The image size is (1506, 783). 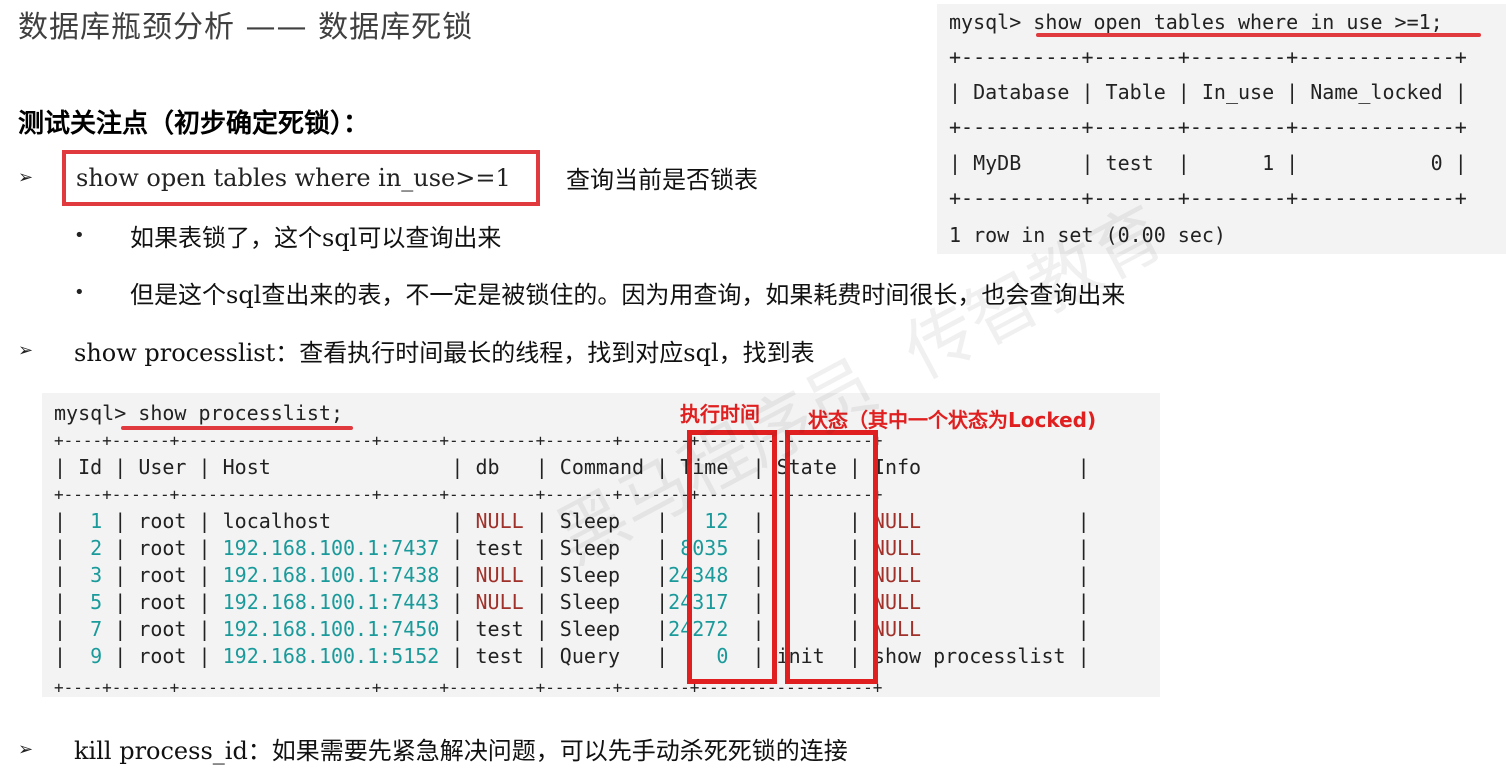 I want to click on cell-host: 192.168.100.1:7437, so click(x=331, y=548).